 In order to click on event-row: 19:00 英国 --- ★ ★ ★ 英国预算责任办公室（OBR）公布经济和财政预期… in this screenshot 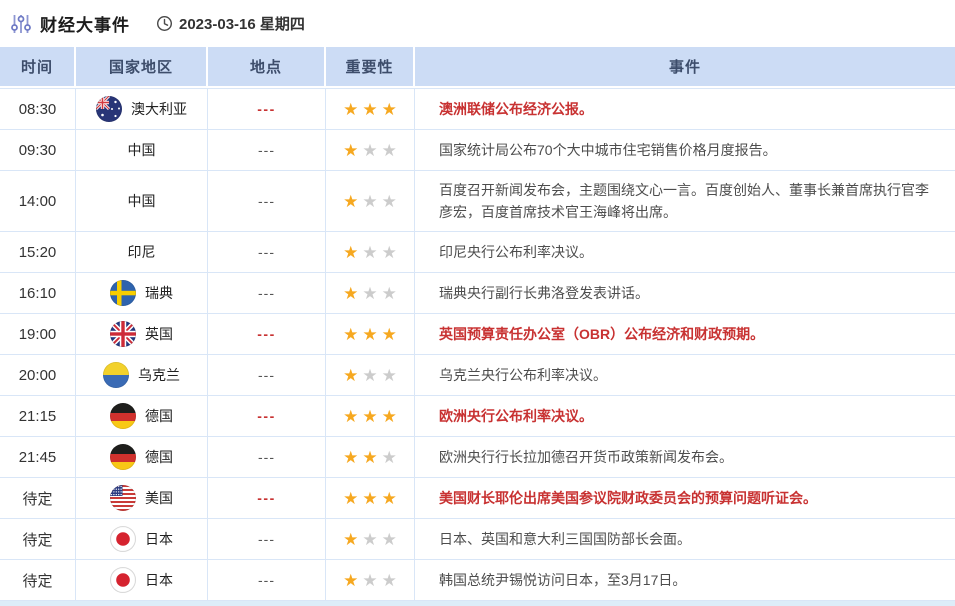, I will do `click(477, 334)`.